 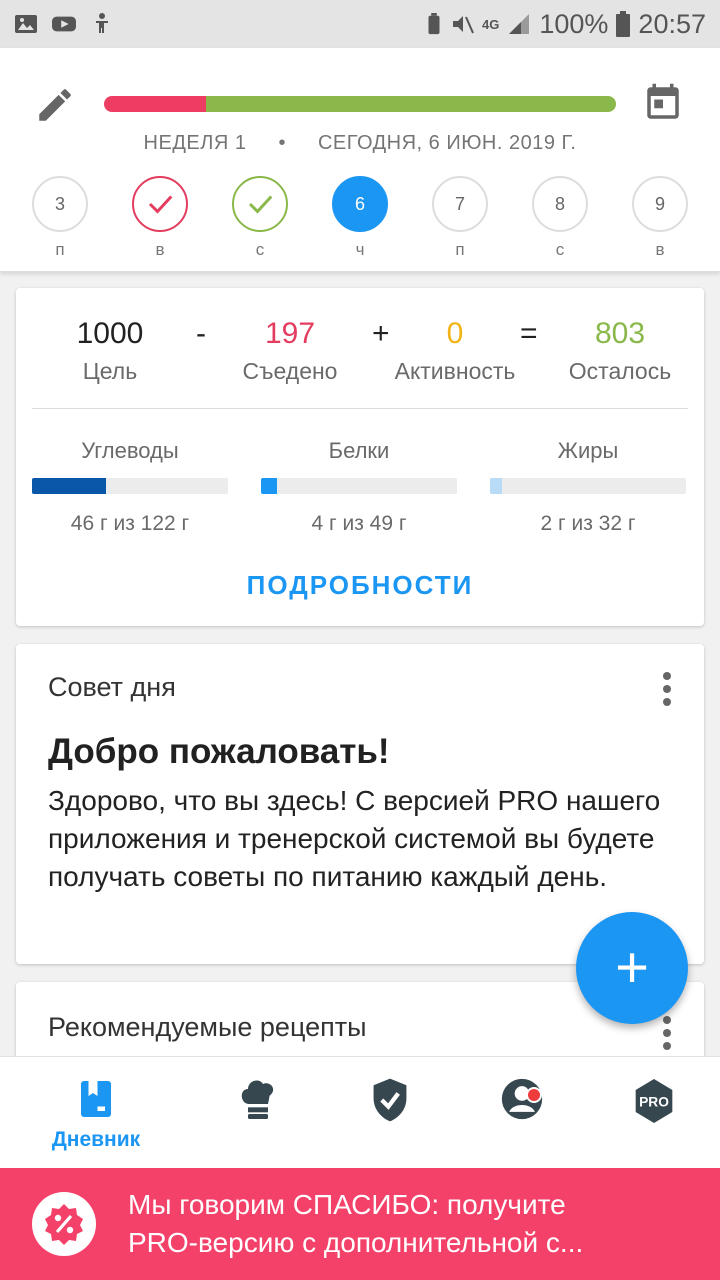 What do you see at coordinates (460, 204) in the screenshot?
I see `day-circle: 7` at bounding box center [460, 204].